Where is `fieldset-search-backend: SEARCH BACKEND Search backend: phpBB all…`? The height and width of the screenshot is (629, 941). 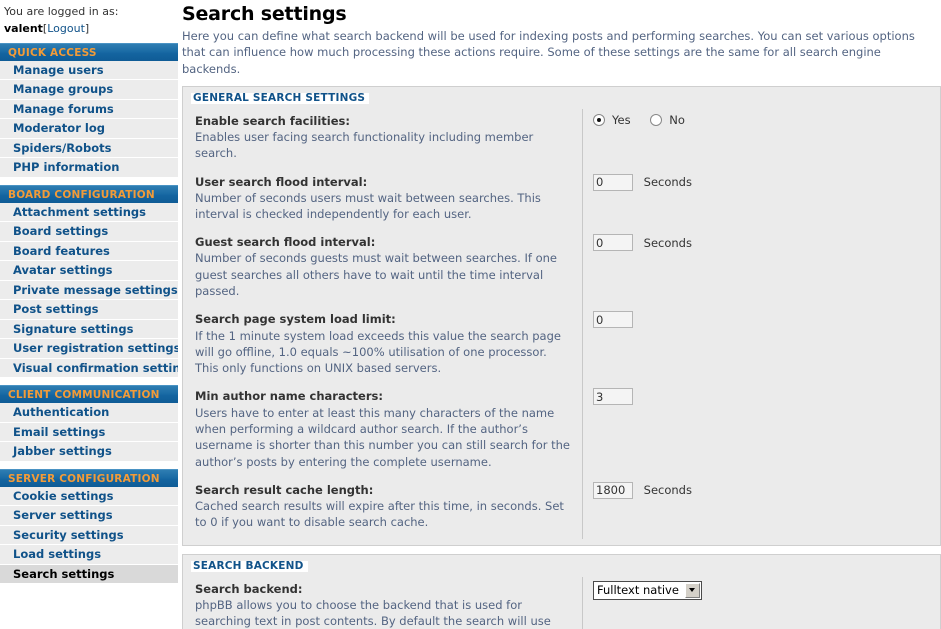
fieldset-search-backend: SEARCH BACKEND Search backend: phpBB all… is located at coordinates (561, 591).